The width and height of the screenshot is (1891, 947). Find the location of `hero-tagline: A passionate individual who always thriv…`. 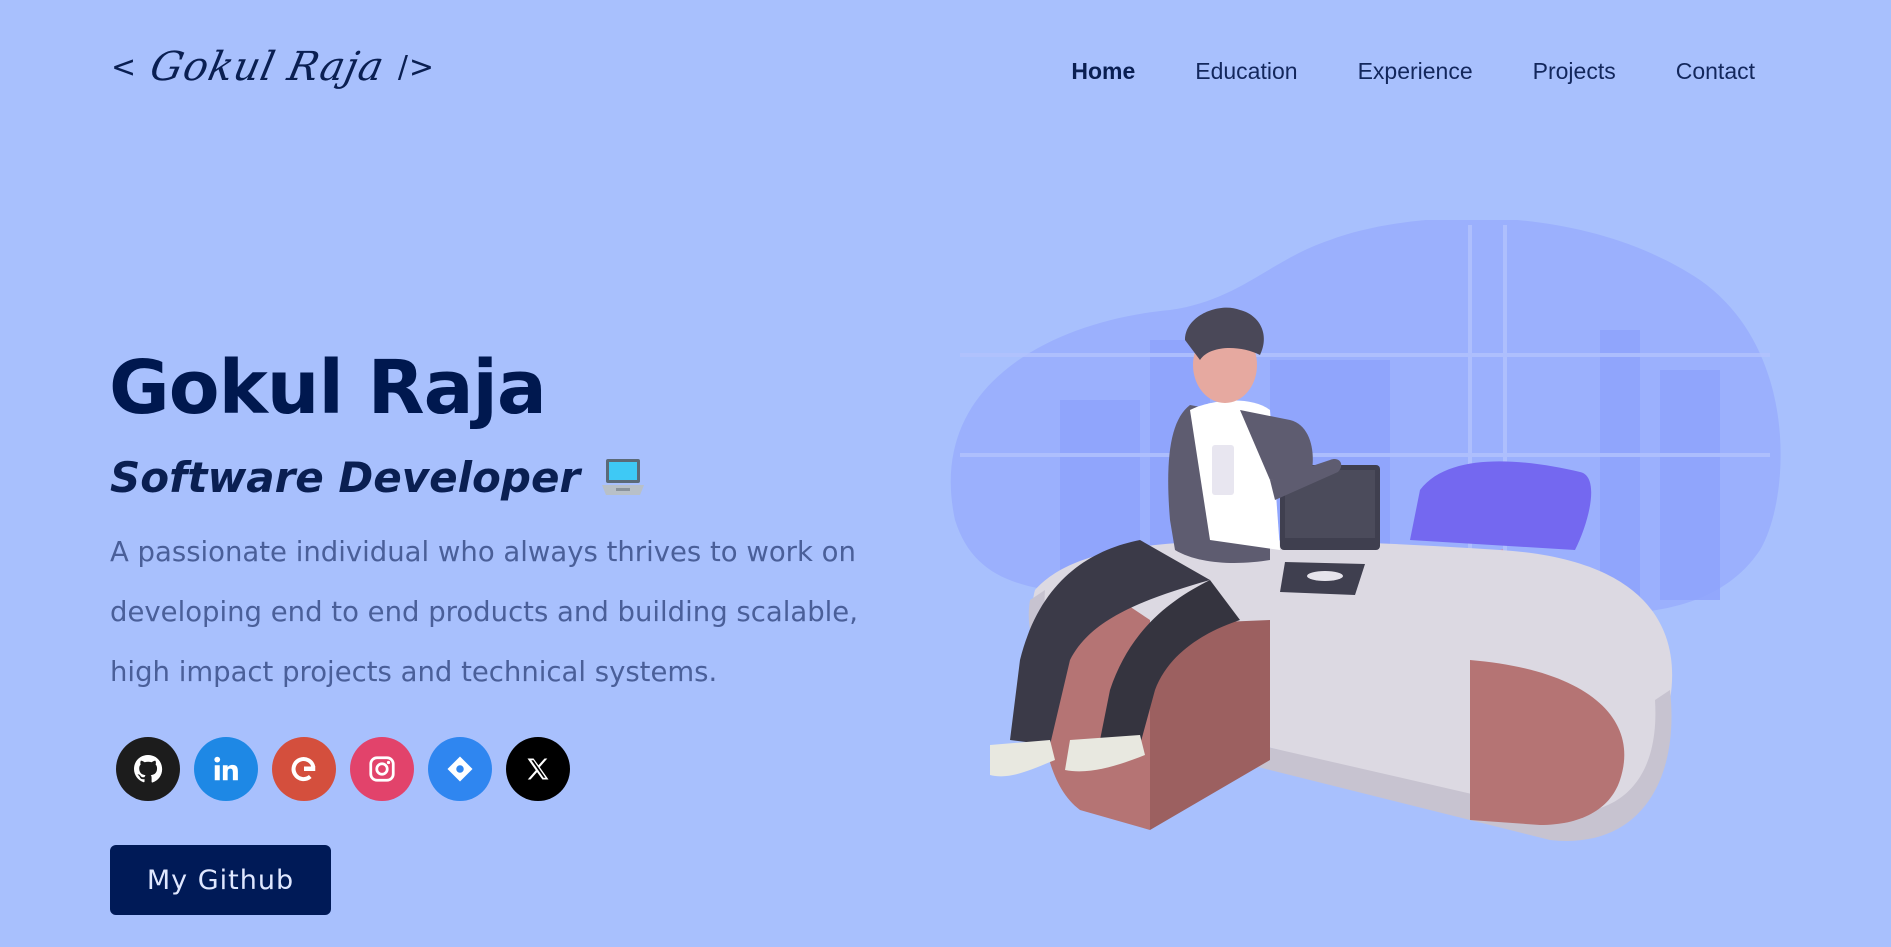

hero-tagline: A passionate individual who always thriv… is located at coordinates (484, 612).